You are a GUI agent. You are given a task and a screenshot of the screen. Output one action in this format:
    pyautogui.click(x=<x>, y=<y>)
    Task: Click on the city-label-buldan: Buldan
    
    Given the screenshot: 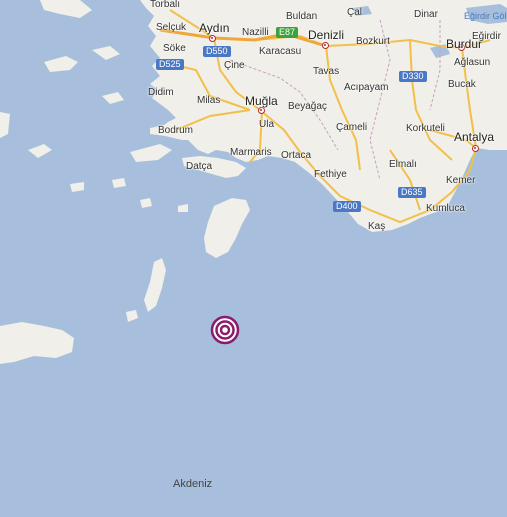 What is the action you would take?
    pyautogui.click(x=301, y=17)
    